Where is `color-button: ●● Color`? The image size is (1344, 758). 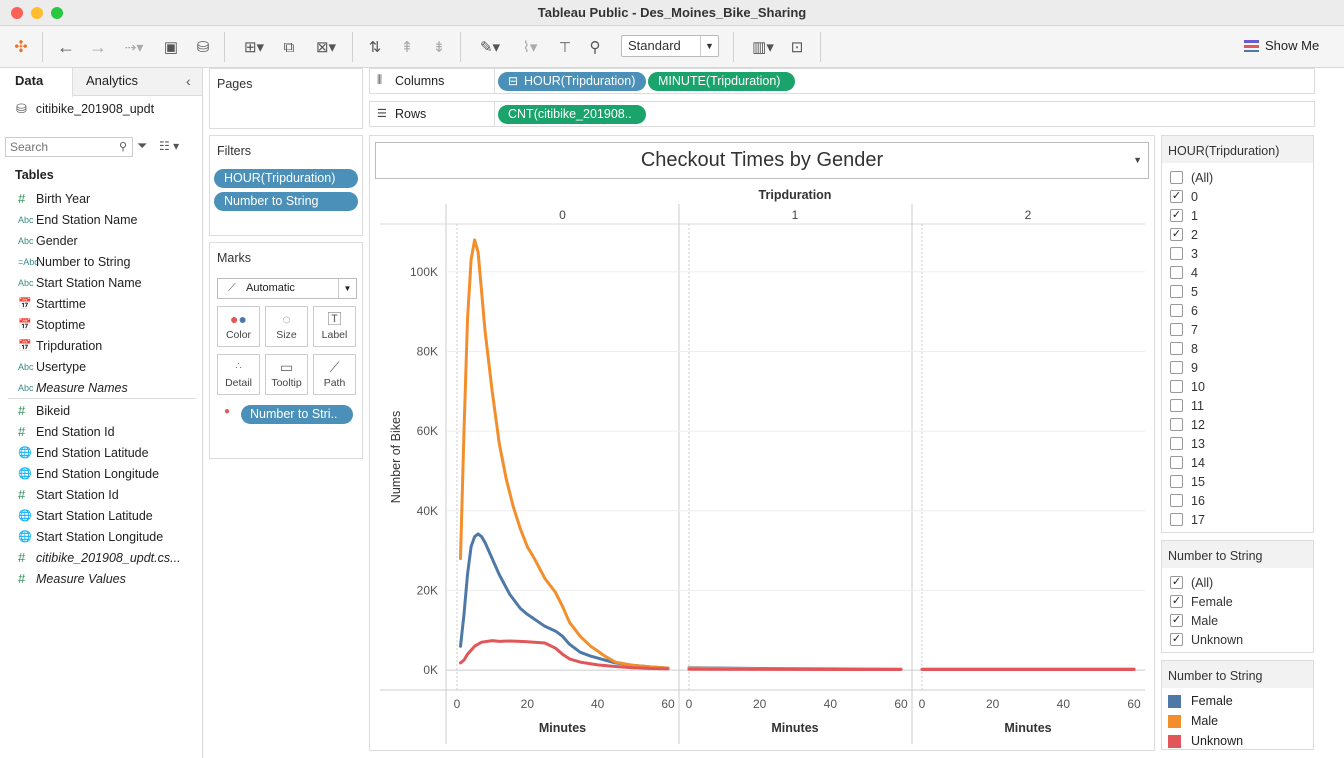
color-button: ●● Color is located at coordinates (238, 326).